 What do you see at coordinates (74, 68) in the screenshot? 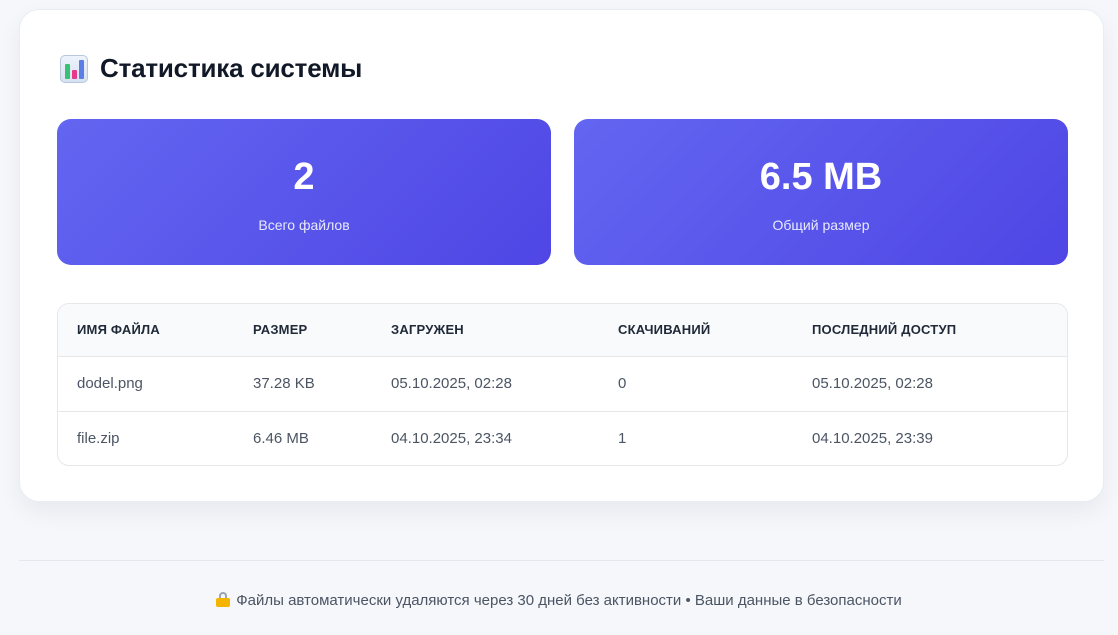
I see `bar-chart-icon` at bounding box center [74, 68].